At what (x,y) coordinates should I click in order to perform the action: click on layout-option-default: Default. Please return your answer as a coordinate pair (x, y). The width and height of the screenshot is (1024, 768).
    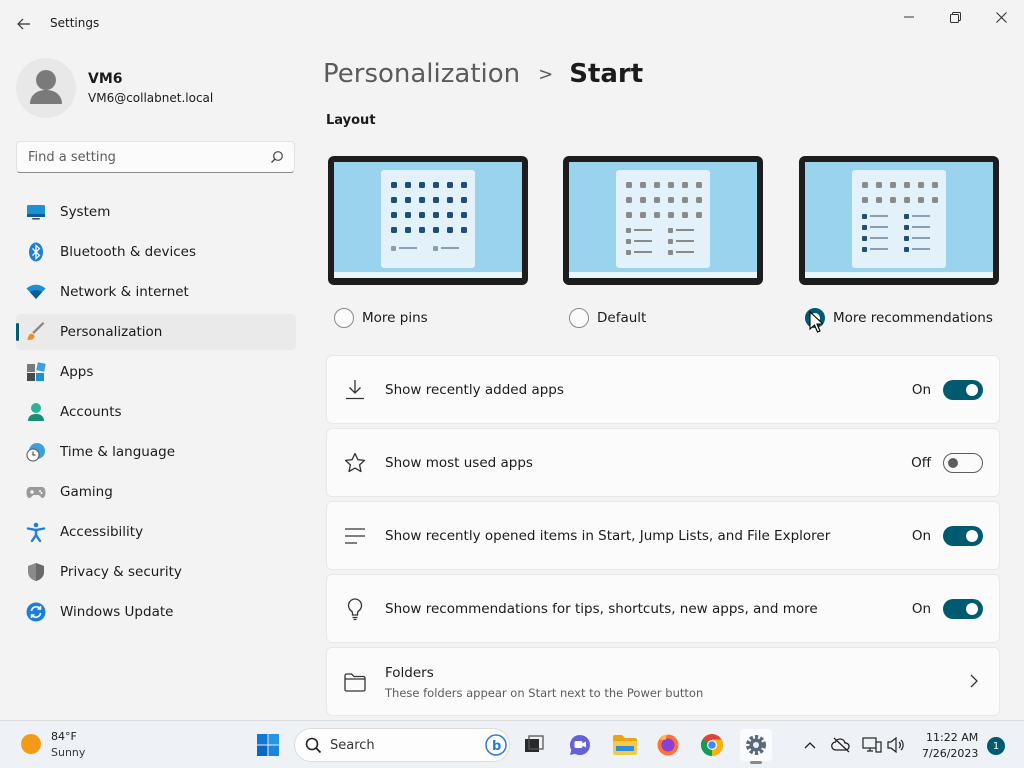
    Looking at the image, I should click on (663, 242).